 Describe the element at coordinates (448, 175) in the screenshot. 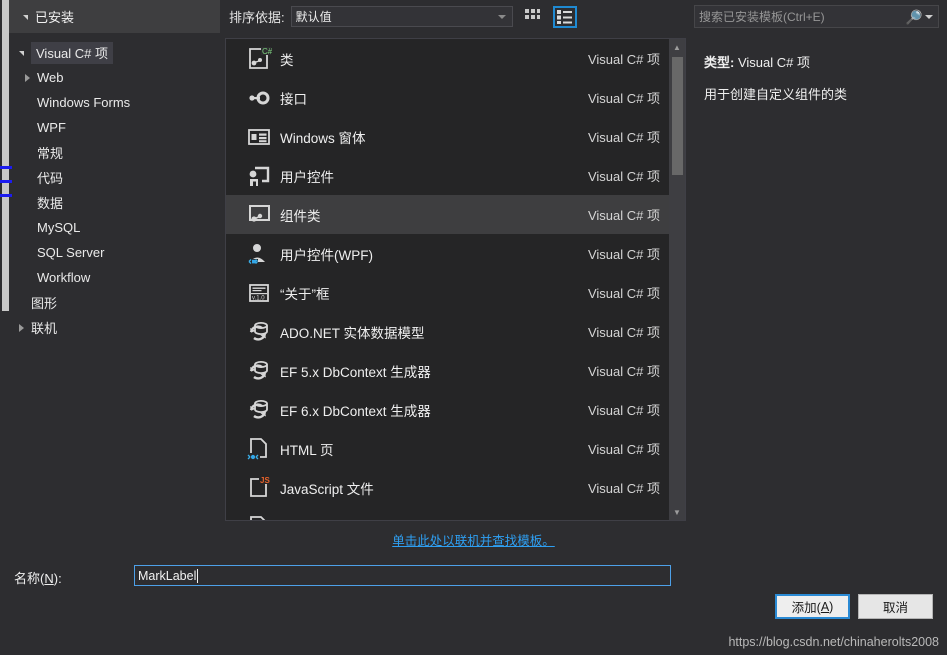

I see `template-row: 用户控件 Visual C# 项` at that location.